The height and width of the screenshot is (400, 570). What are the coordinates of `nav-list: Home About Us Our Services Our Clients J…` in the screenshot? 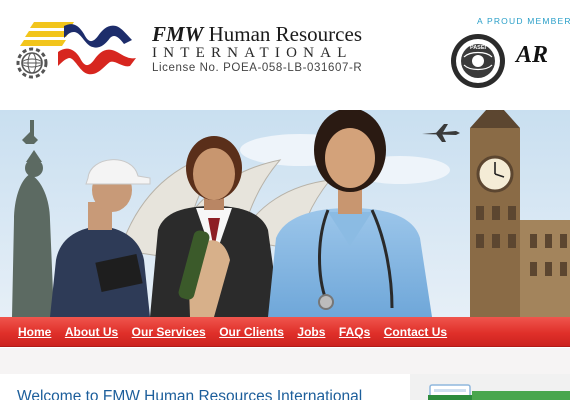 It's located at (285, 332).